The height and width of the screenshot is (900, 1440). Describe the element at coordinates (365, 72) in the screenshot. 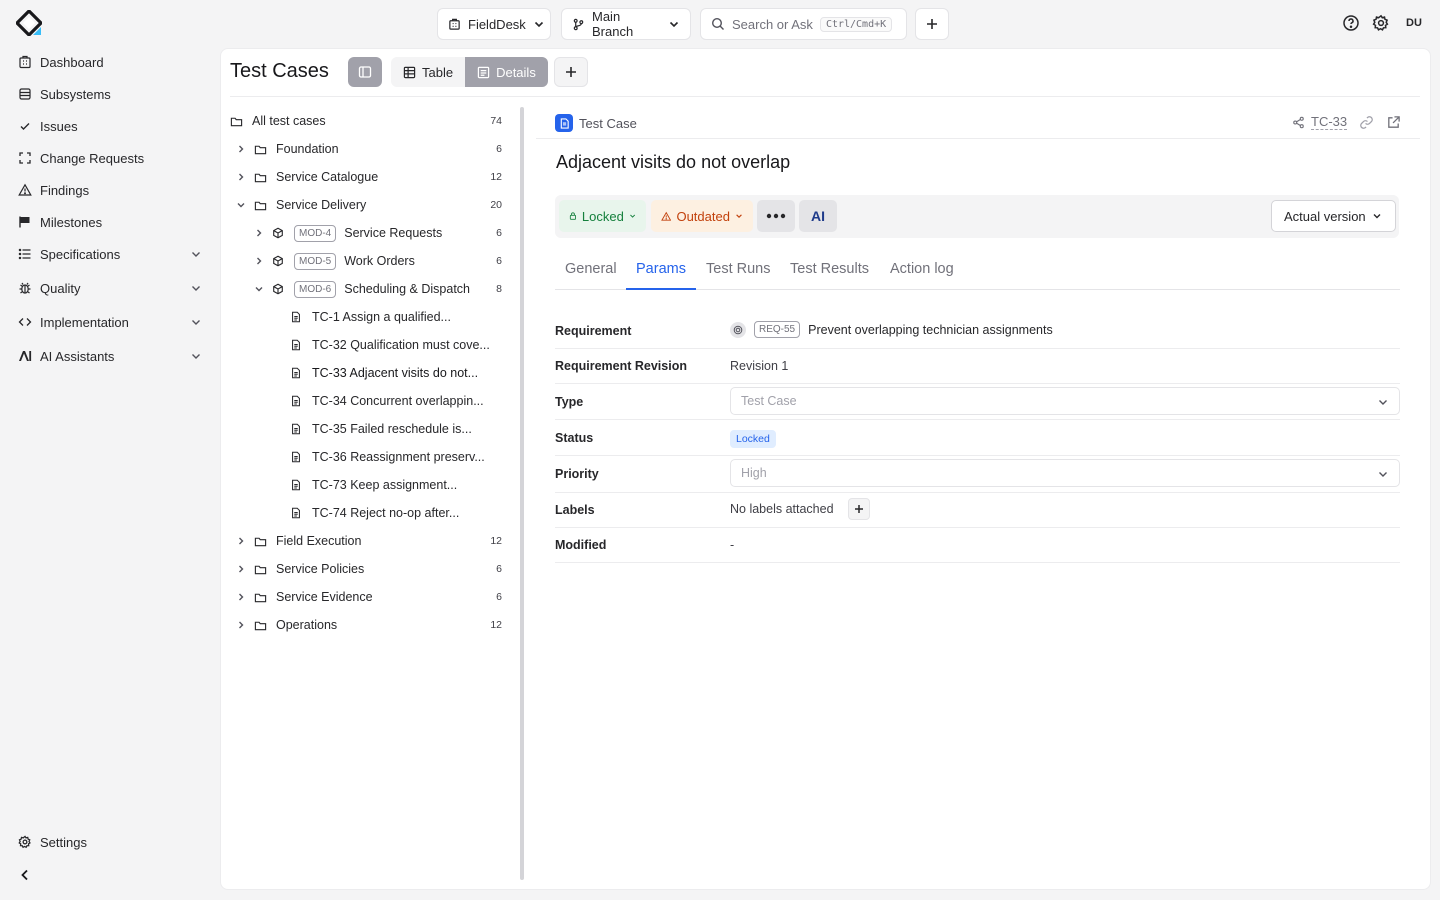

I see `toggle-tree-button` at that location.